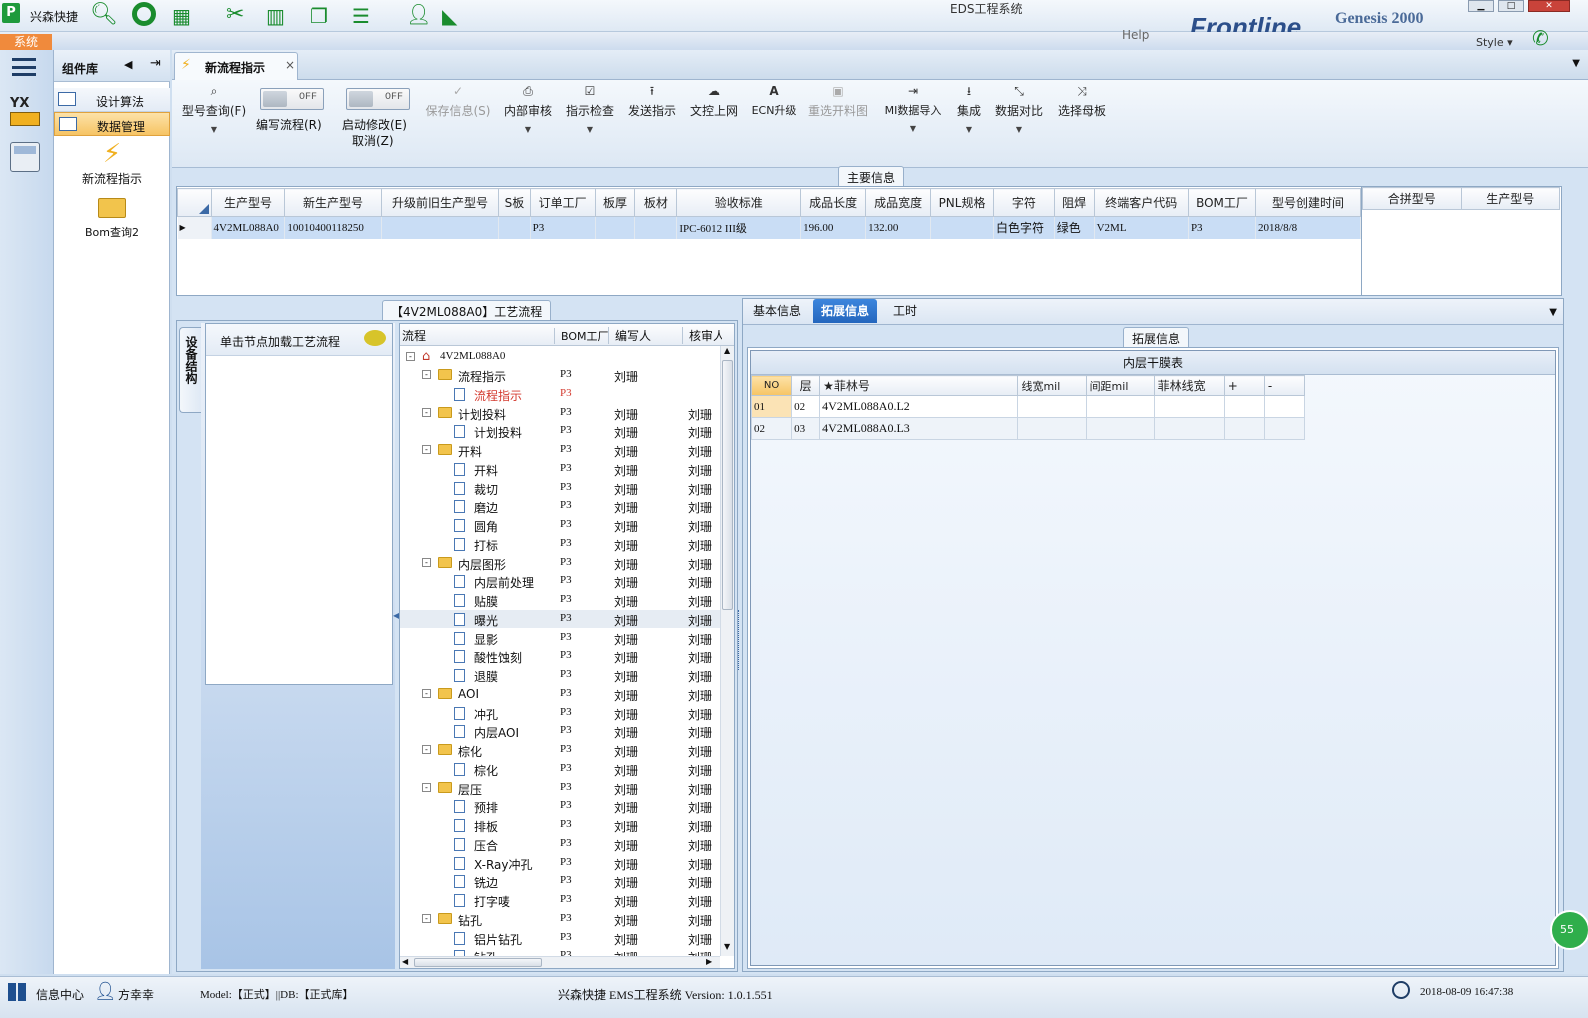 This screenshot has height=1018, width=1588. What do you see at coordinates (1222, 202) in the screenshot?
I see `col-header: BOM工厂` at bounding box center [1222, 202].